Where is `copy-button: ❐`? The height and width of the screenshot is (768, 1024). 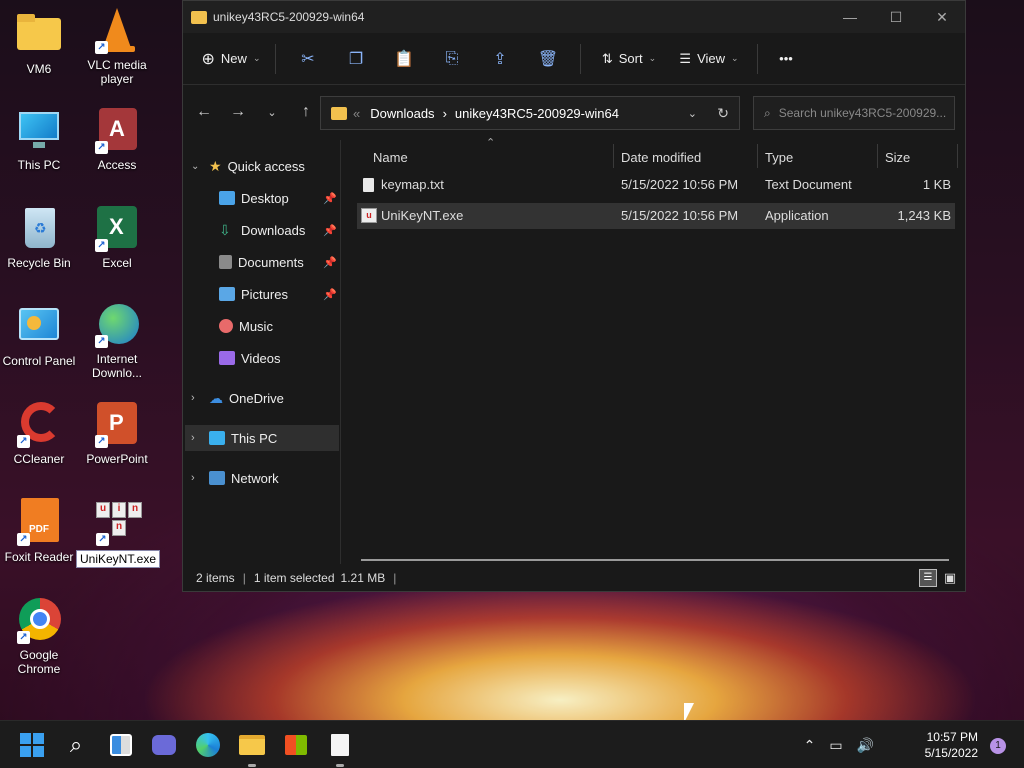
copy-button: ❐ is located at coordinates (356, 59).